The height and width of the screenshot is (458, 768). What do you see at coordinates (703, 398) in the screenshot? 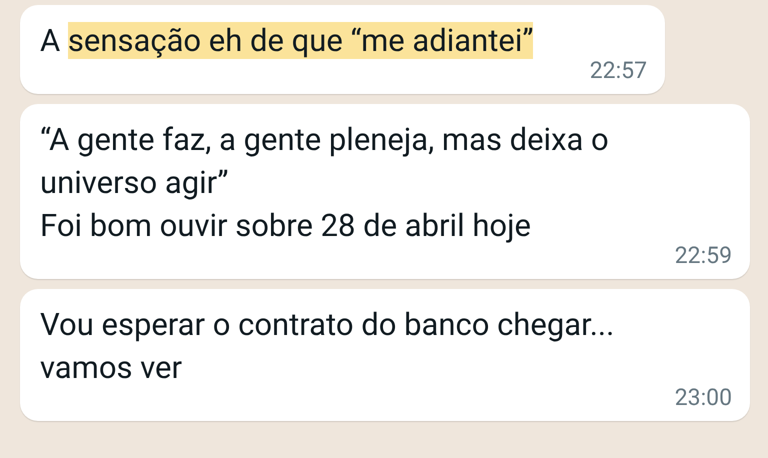
I see `message-time: 23:00` at bounding box center [703, 398].